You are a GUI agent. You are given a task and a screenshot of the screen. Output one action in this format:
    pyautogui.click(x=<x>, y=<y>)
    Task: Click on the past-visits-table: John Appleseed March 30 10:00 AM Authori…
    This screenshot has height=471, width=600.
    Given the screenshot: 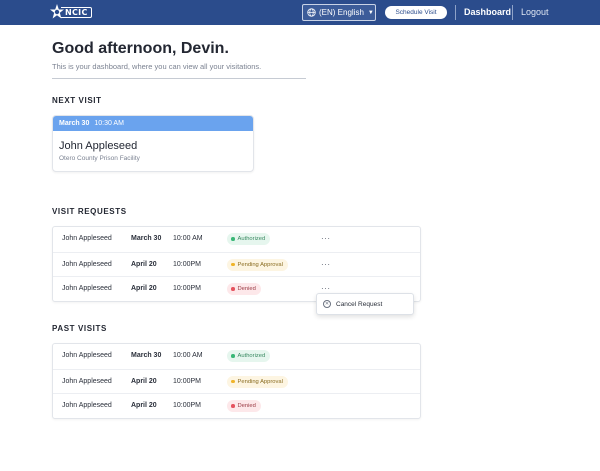 What is the action you would take?
    pyautogui.click(x=236, y=381)
    